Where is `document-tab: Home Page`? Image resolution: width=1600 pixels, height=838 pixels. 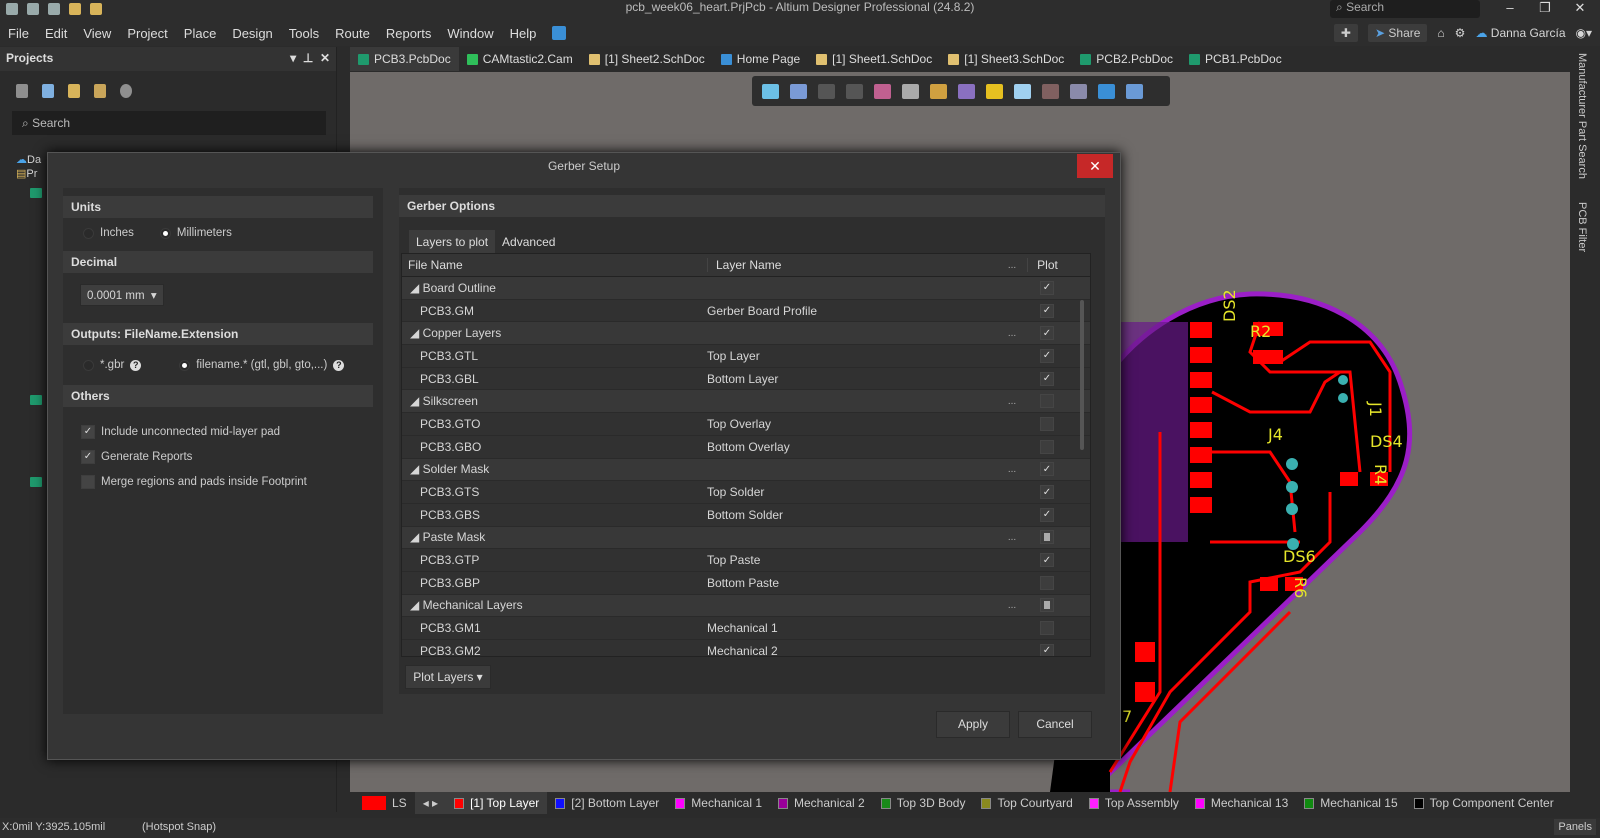
document-tab: Home Page is located at coordinates (760, 59).